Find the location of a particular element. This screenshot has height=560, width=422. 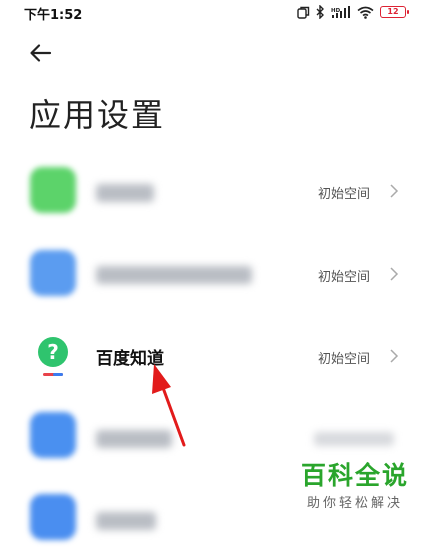

bluetooth-icon is located at coordinates (320, 12).